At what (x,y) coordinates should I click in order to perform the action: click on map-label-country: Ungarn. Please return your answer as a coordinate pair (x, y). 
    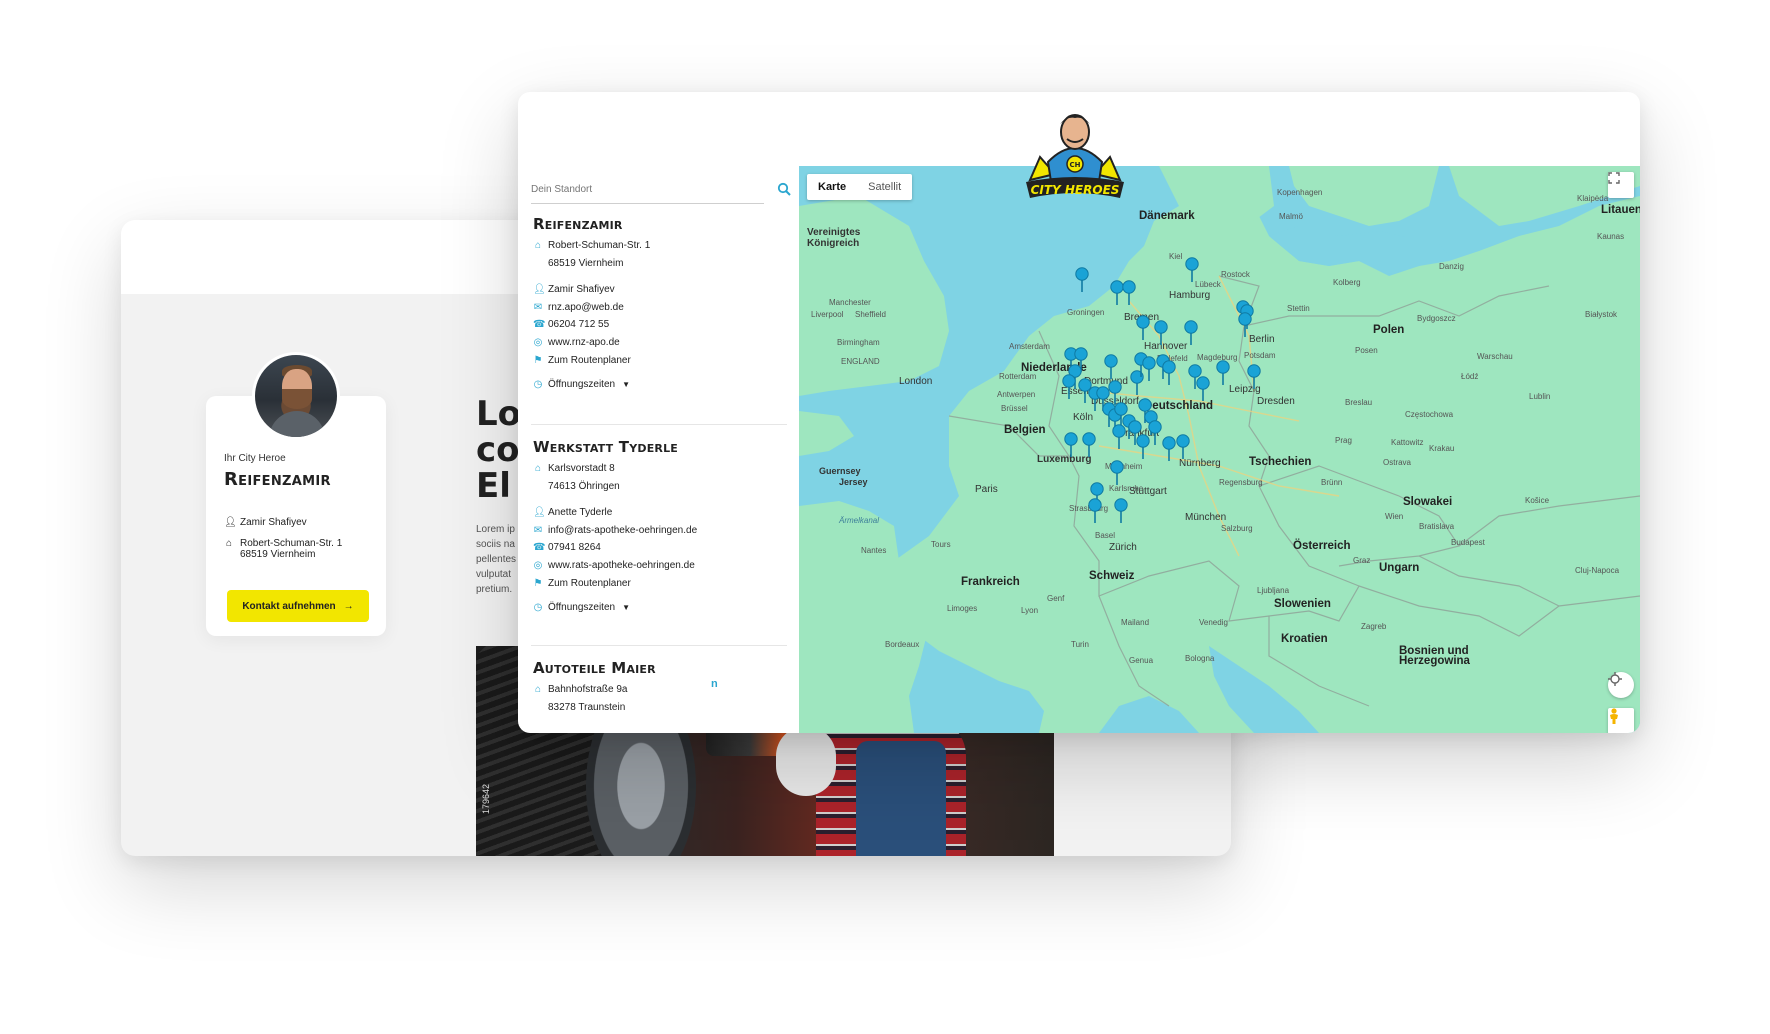
    Looking at the image, I should click on (1399, 568).